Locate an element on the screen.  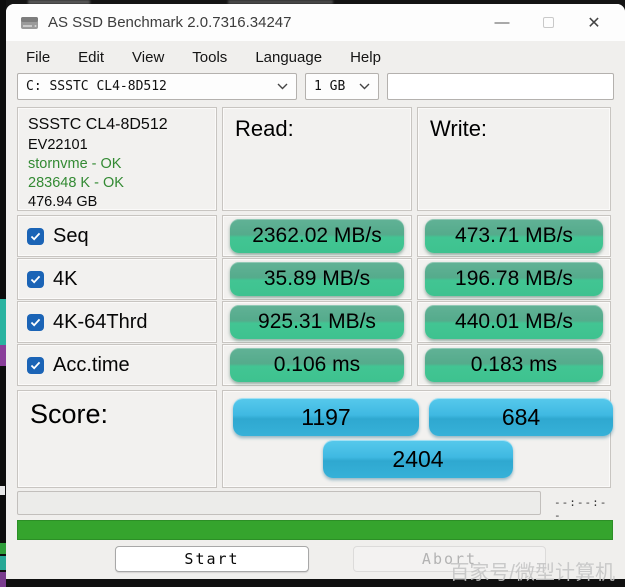
menu-bar: File Edit View Tools Language Help is located at coordinates (315, 57).